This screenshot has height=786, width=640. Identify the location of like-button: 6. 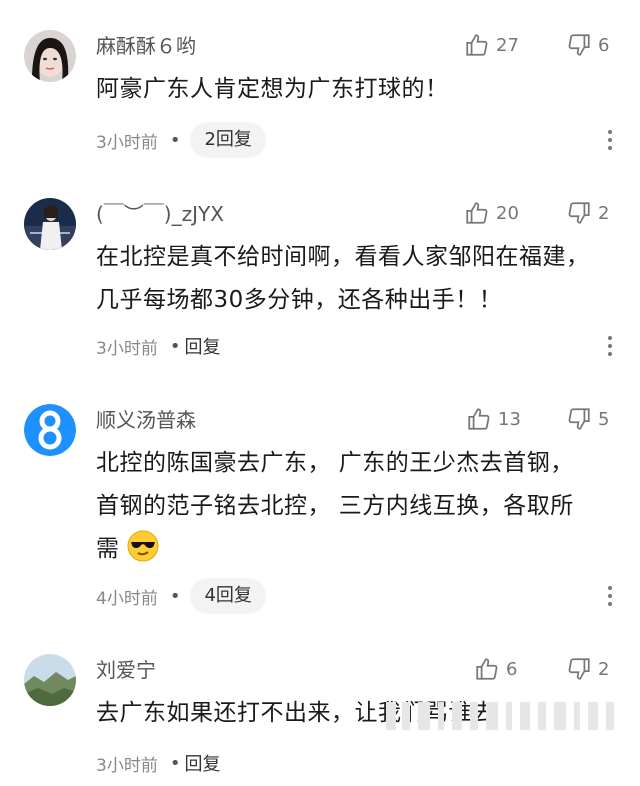
(495, 669).